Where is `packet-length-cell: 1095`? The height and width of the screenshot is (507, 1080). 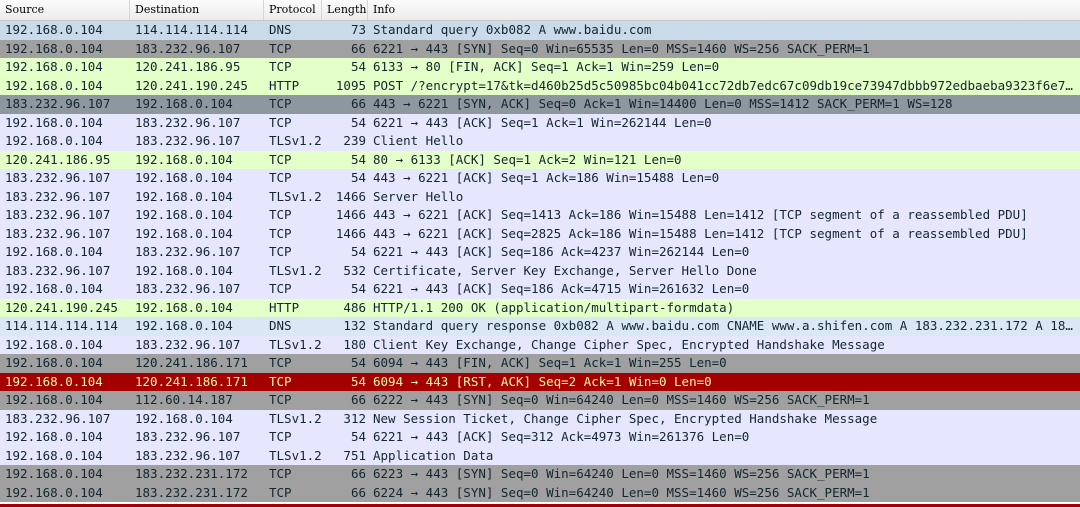 packet-length-cell: 1095 is located at coordinates (350, 85).